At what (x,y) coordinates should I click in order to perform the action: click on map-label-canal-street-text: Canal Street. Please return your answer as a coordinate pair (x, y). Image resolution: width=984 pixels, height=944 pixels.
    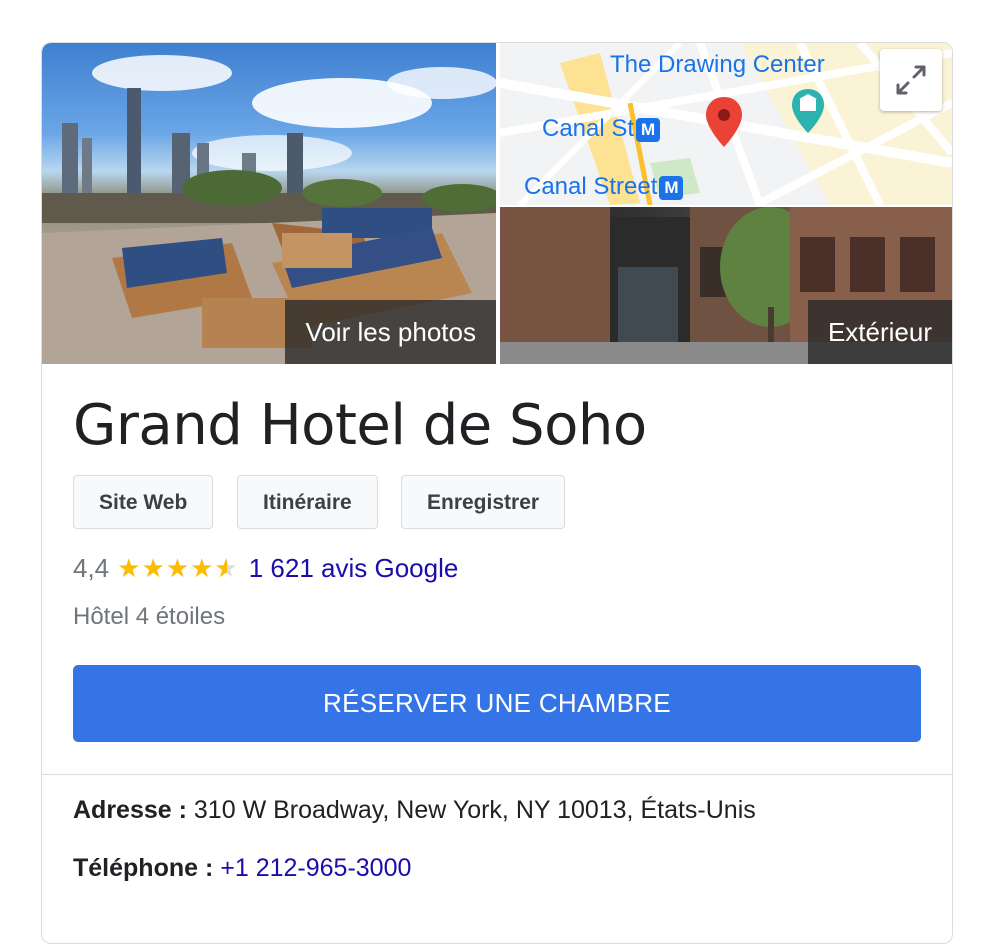
    Looking at the image, I should click on (591, 186).